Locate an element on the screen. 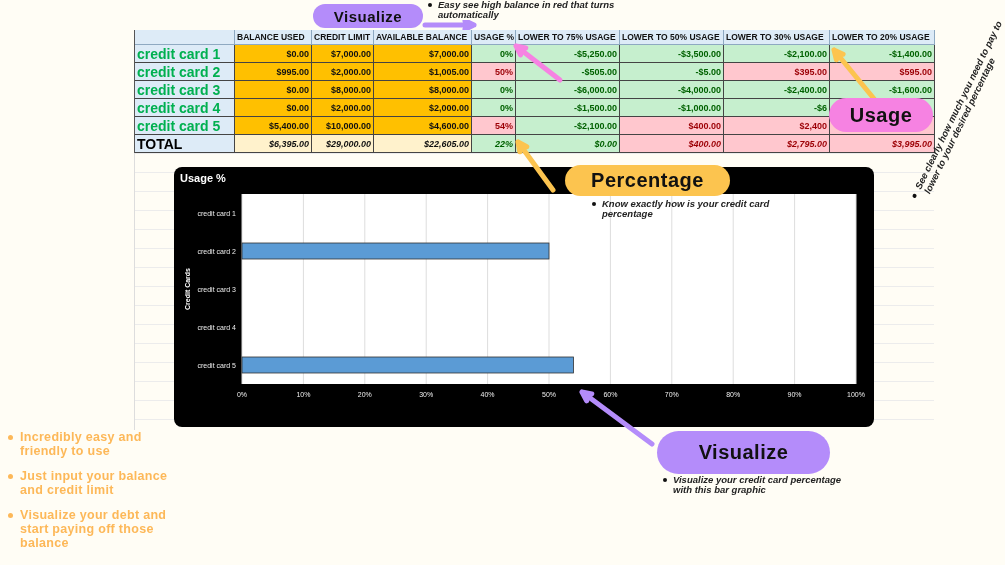 Image resolution: width=1005 pixels, height=565 pixels. table-cell: 50% is located at coordinates (494, 72).